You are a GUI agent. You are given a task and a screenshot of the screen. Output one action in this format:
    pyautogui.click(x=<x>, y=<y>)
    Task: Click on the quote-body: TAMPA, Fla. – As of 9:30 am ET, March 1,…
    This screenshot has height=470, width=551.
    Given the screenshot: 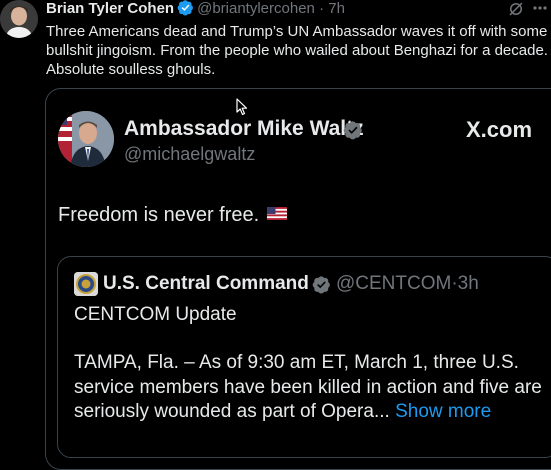 What is the action you would take?
    pyautogui.click(x=312, y=388)
    